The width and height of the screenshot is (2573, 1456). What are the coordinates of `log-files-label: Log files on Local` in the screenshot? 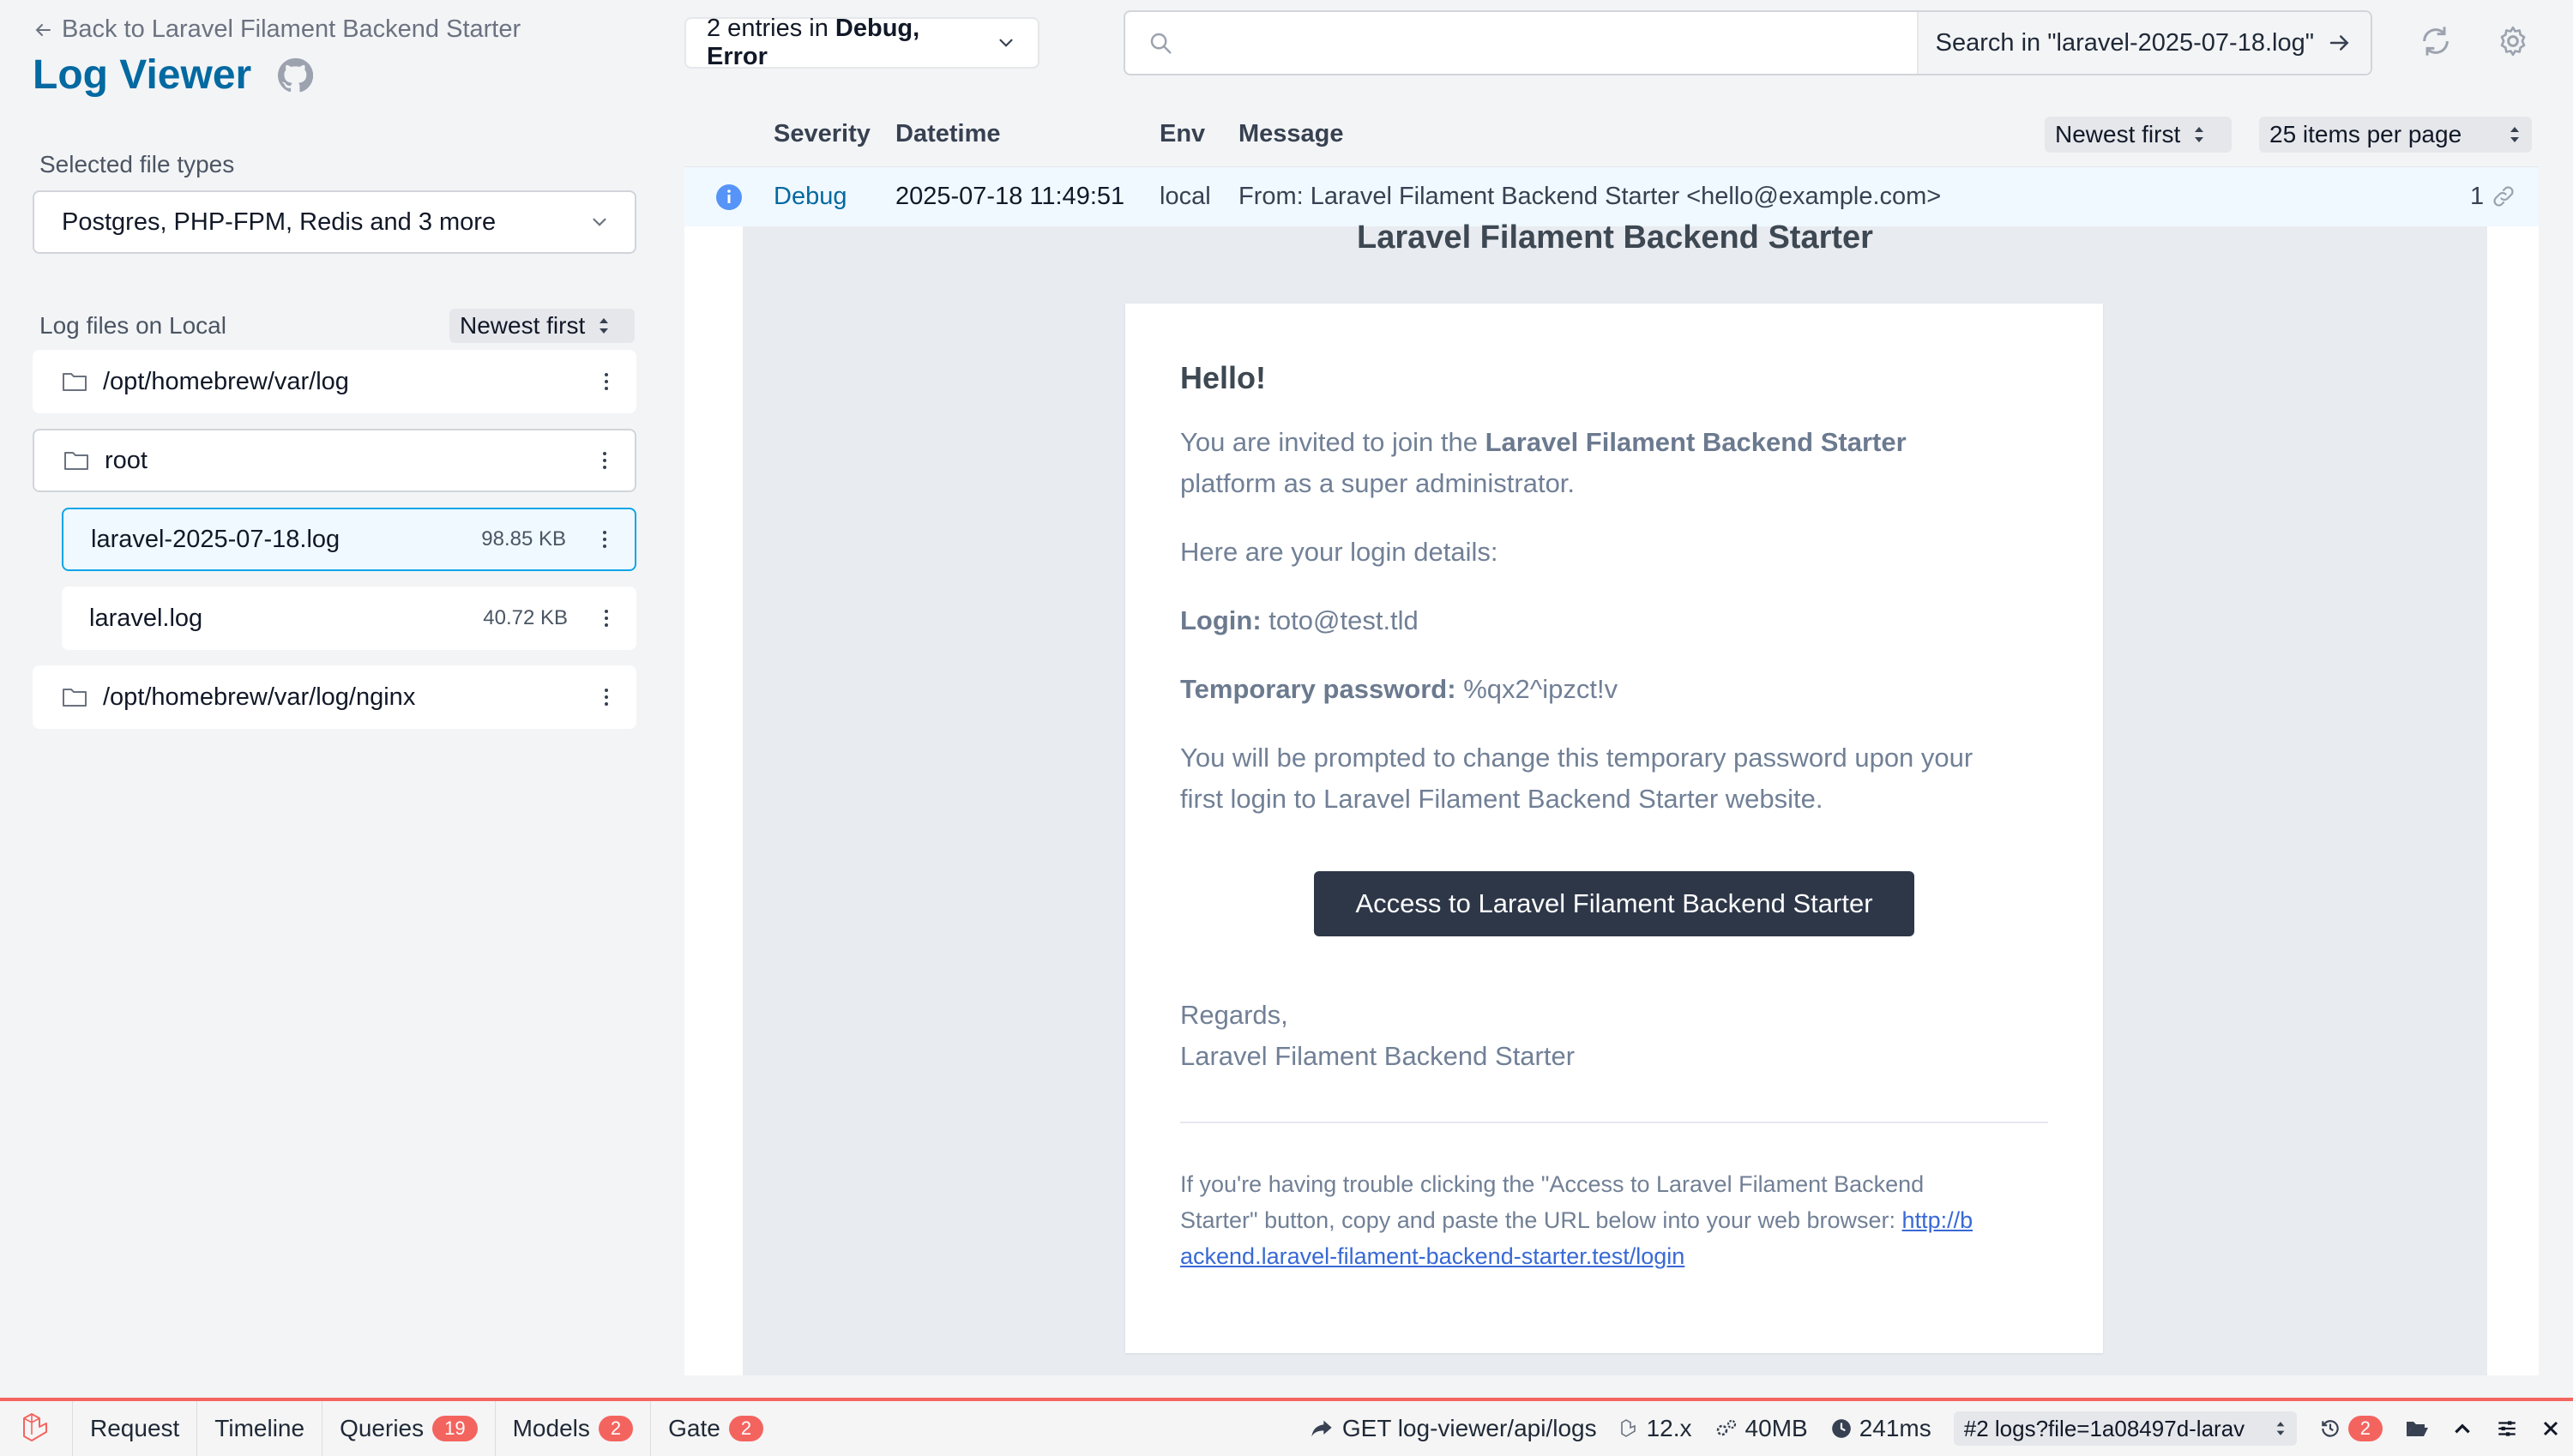 It's located at (132, 326).